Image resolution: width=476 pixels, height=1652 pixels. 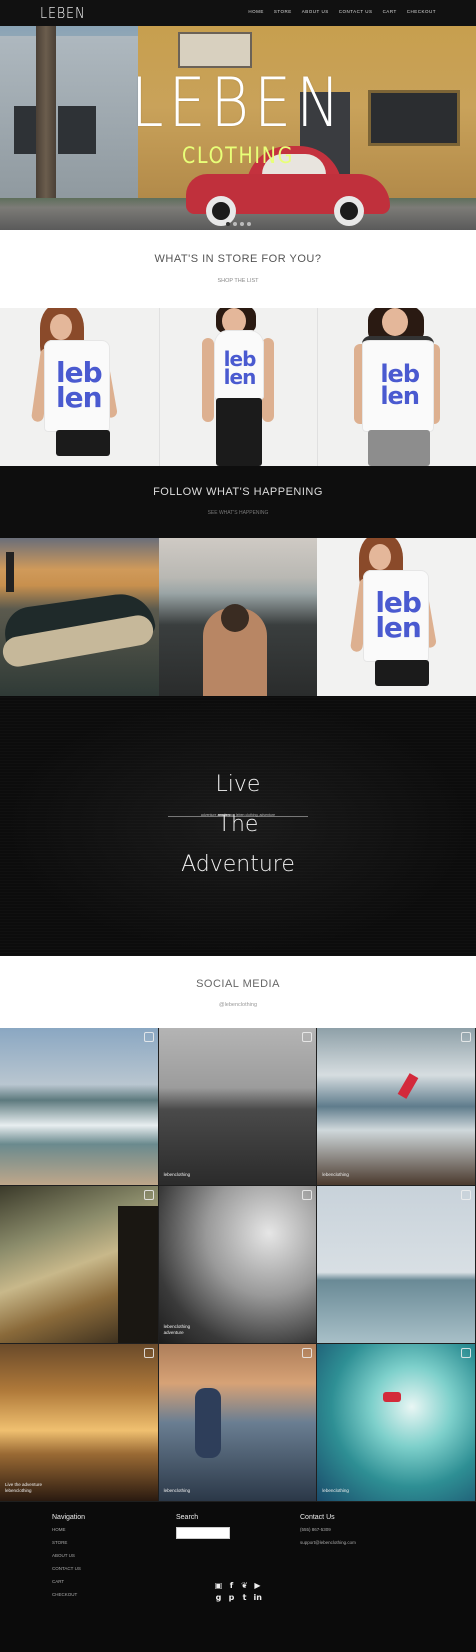 I want to click on store-heading: WHAT'S IN STORE FOR YOU?, so click(x=238, y=259).